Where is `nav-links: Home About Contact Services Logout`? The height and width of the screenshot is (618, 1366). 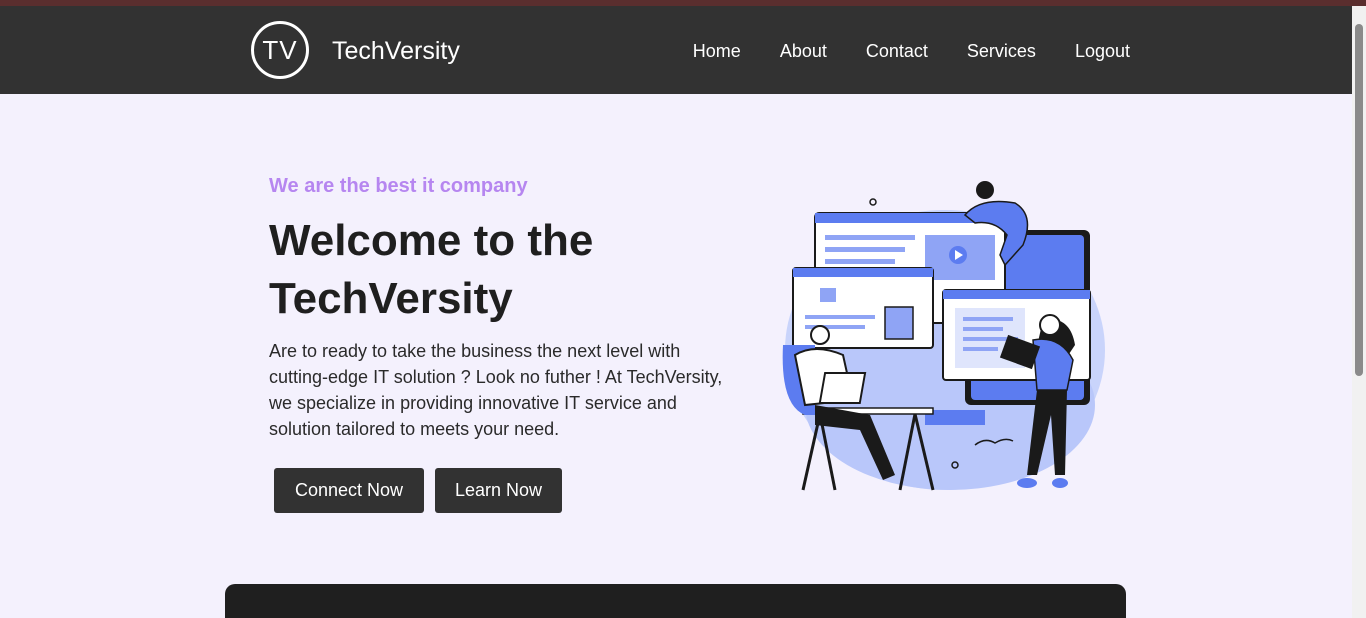
nav-links: Home About Contact Services Logout is located at coordinates (911, 51).